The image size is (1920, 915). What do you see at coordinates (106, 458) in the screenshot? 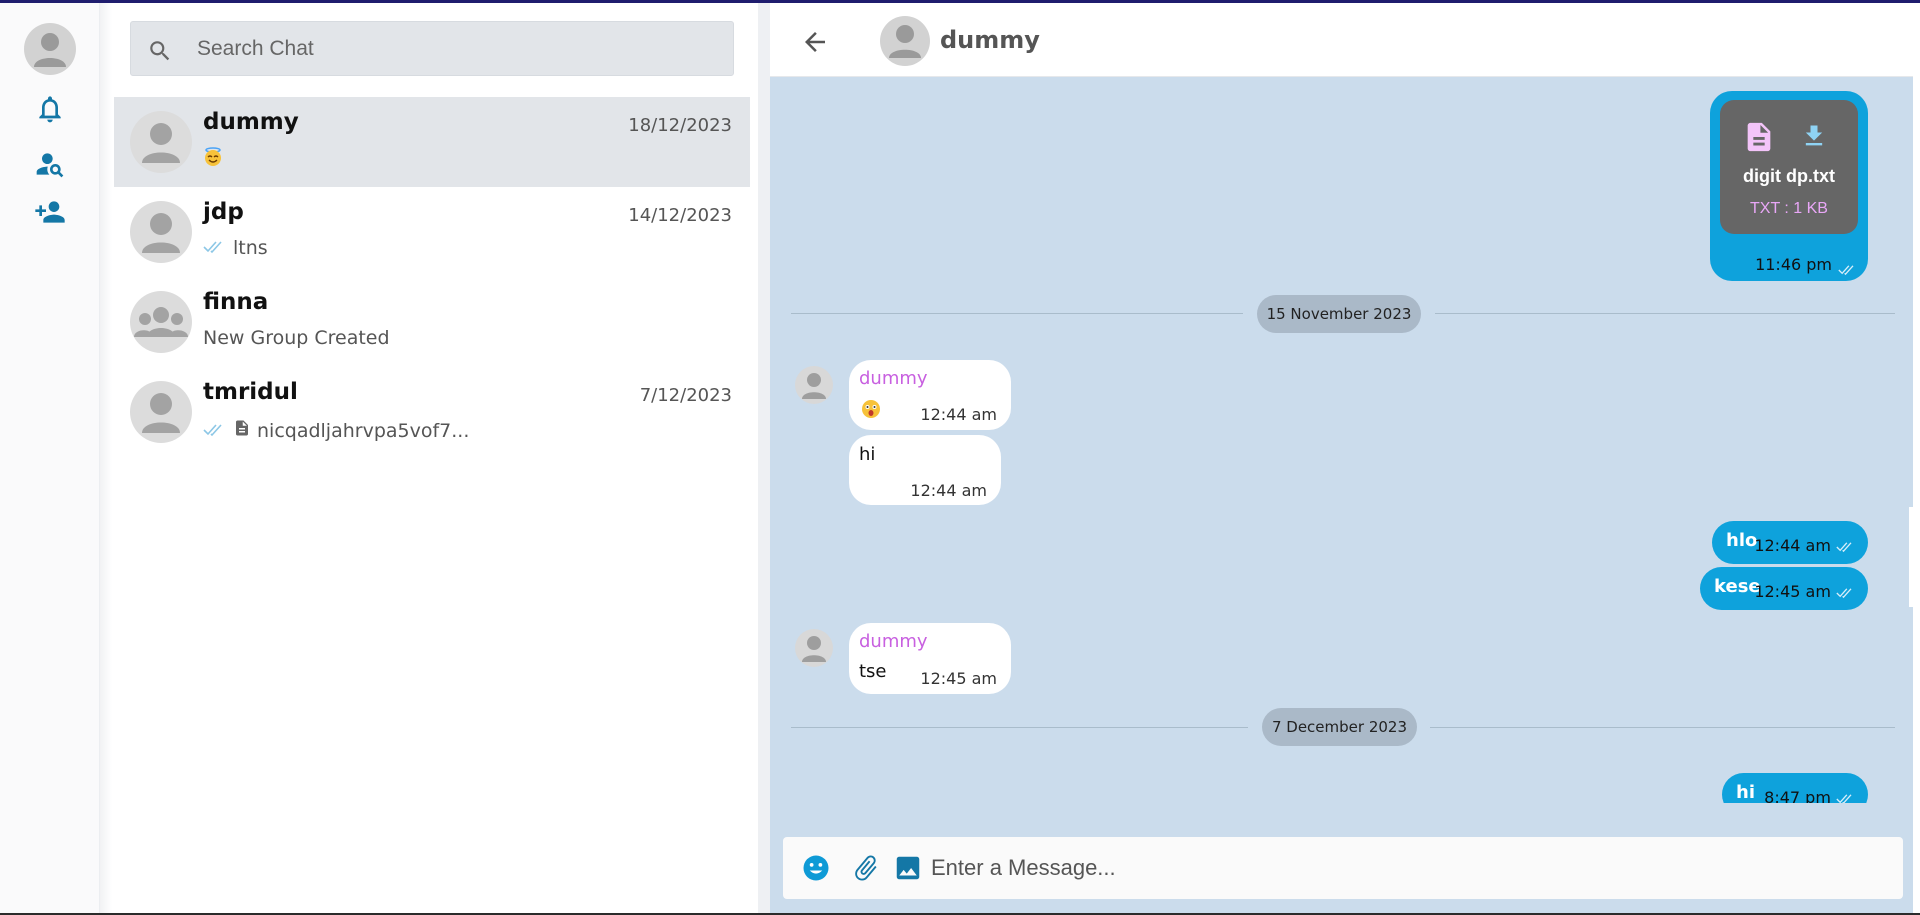
I see `panel-shadow` at bounding box center [106, 458].